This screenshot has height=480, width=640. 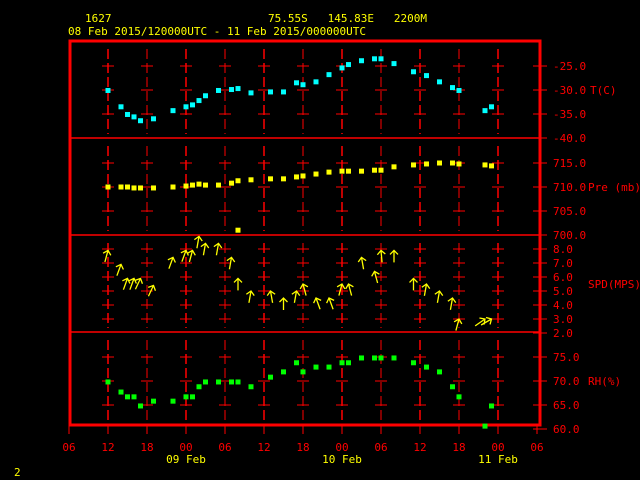 What do you see at coordinates (603, 90) in the screenshot?
I see `temperature-axis-label: T(C)` at bounding box center [603, 90].